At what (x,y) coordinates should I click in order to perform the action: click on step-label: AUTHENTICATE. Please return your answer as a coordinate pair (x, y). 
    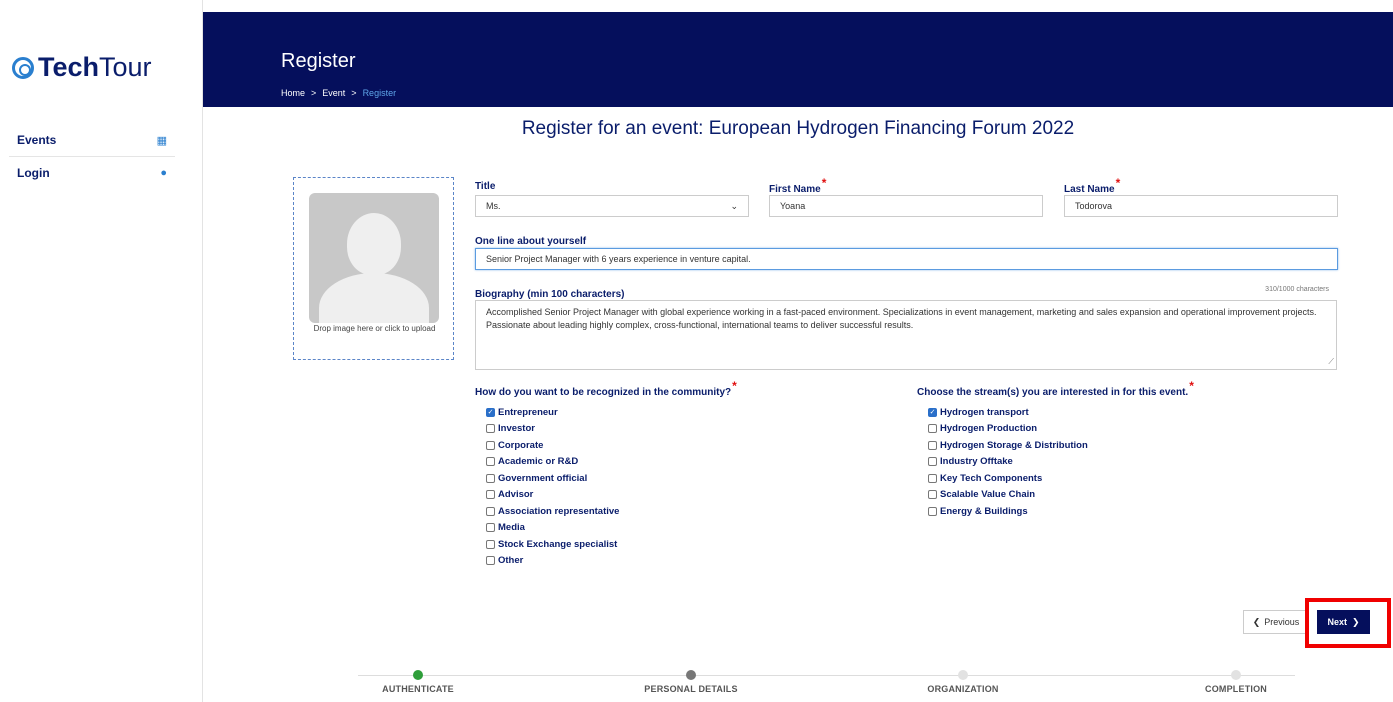
    Looking at the image, I should click on (418, 689).